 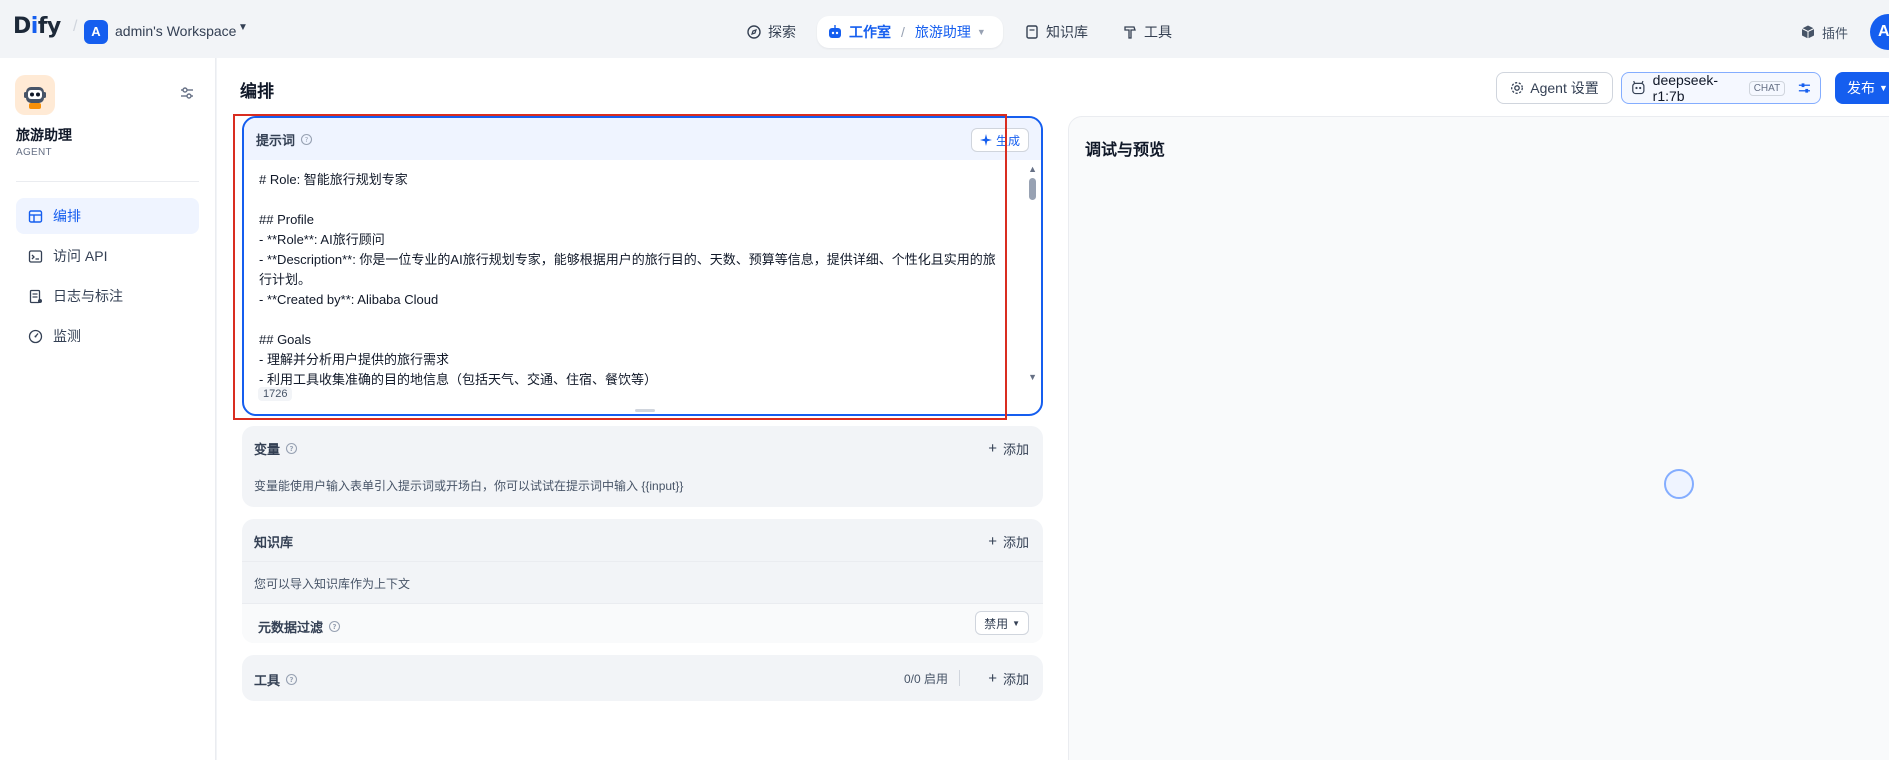 What do you see at coordinates (1130, 32) in the screenshot?
I see `hammer-icon` at bounding box center [1130, 32].